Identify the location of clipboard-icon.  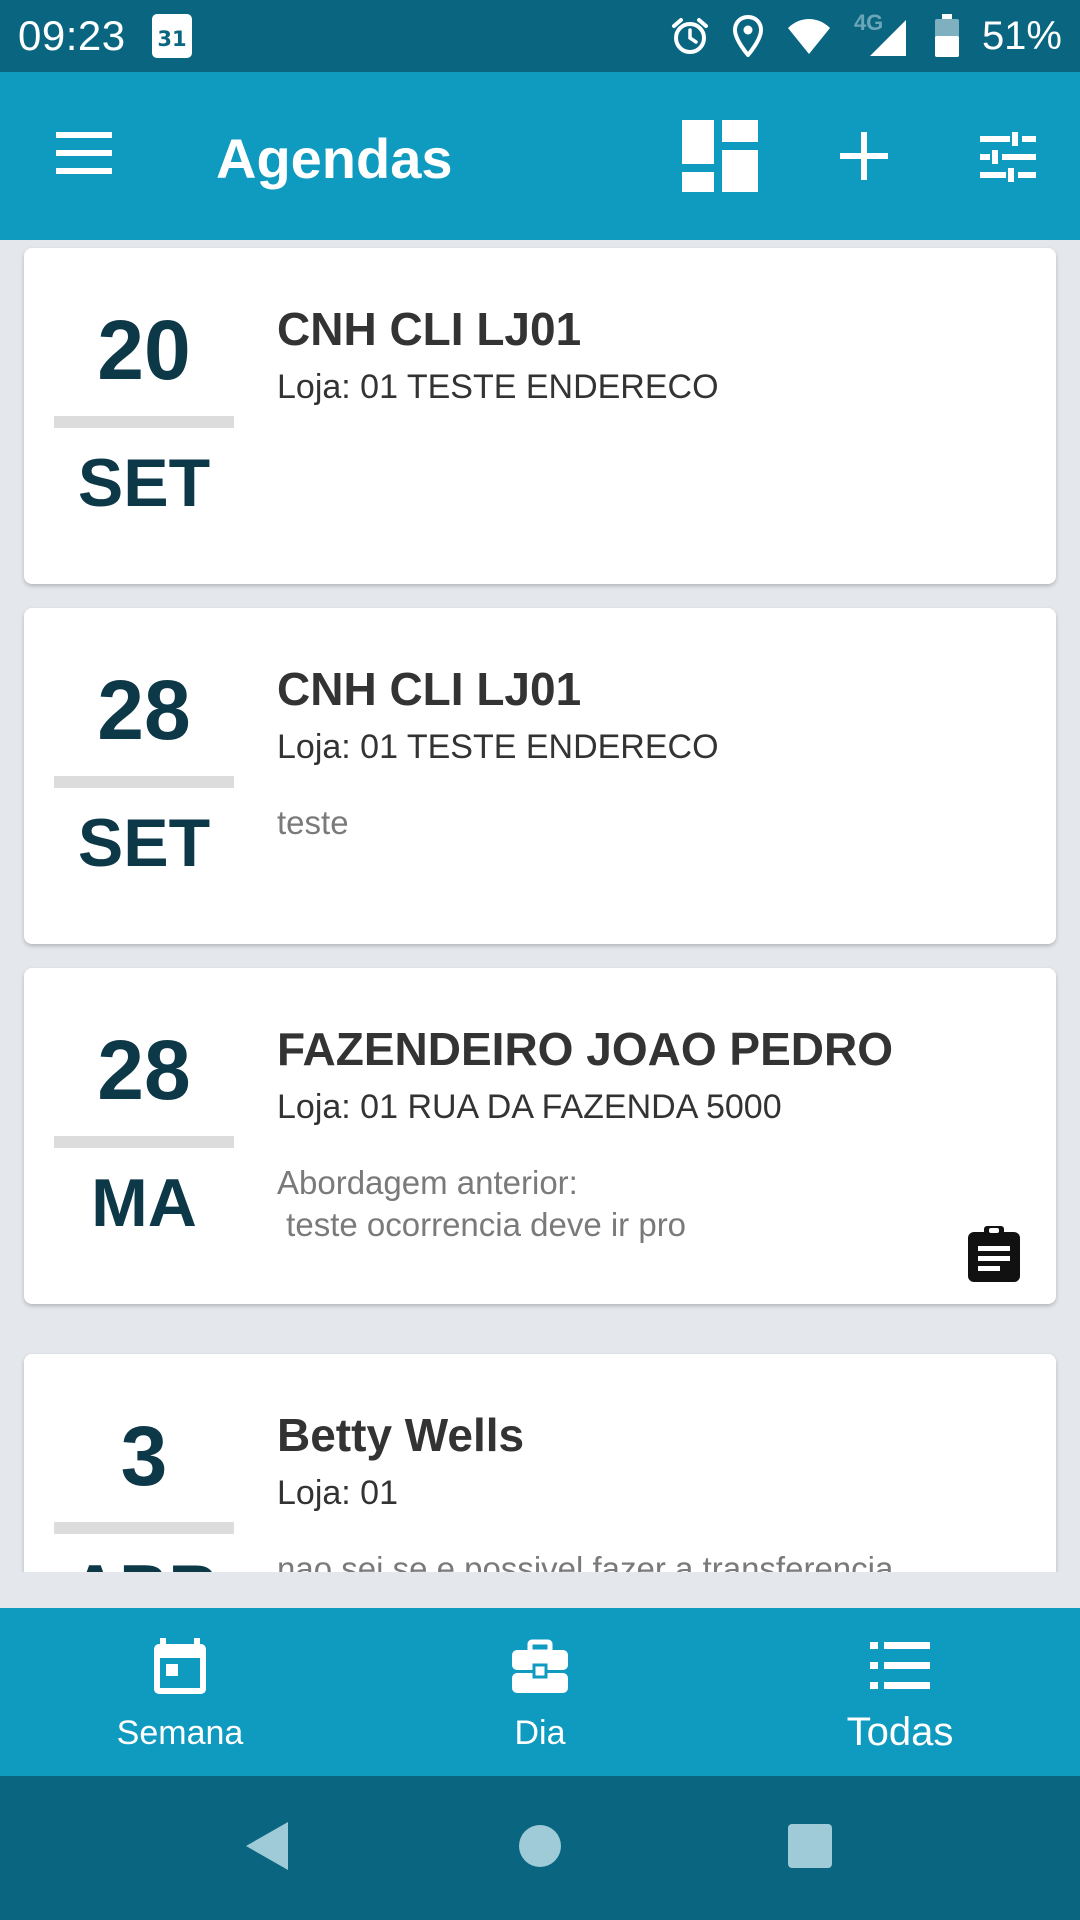
(994, 1254).